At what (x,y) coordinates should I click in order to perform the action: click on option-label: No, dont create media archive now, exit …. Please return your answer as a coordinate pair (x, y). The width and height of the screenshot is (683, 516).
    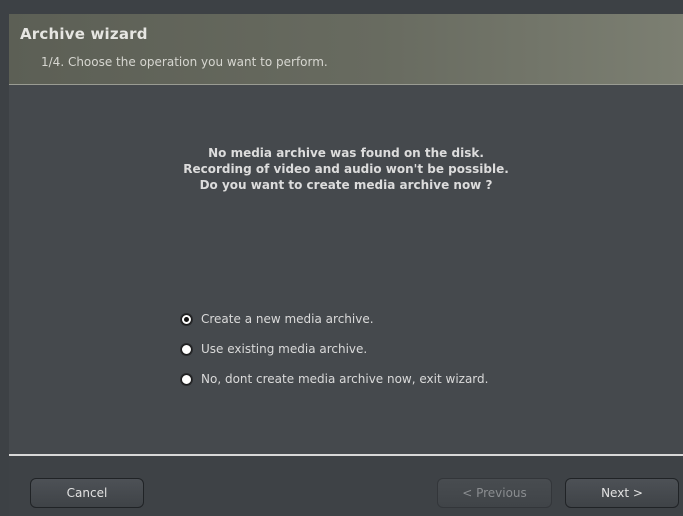
    Looking at the image, I should click on (345, 379).